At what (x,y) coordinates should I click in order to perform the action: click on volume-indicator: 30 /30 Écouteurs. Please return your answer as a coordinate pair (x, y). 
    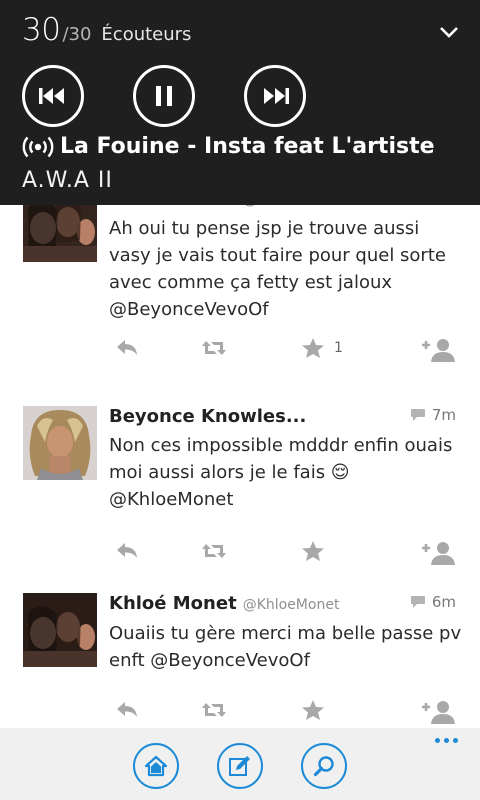
    Looking at the image, I should click on (106, 30).